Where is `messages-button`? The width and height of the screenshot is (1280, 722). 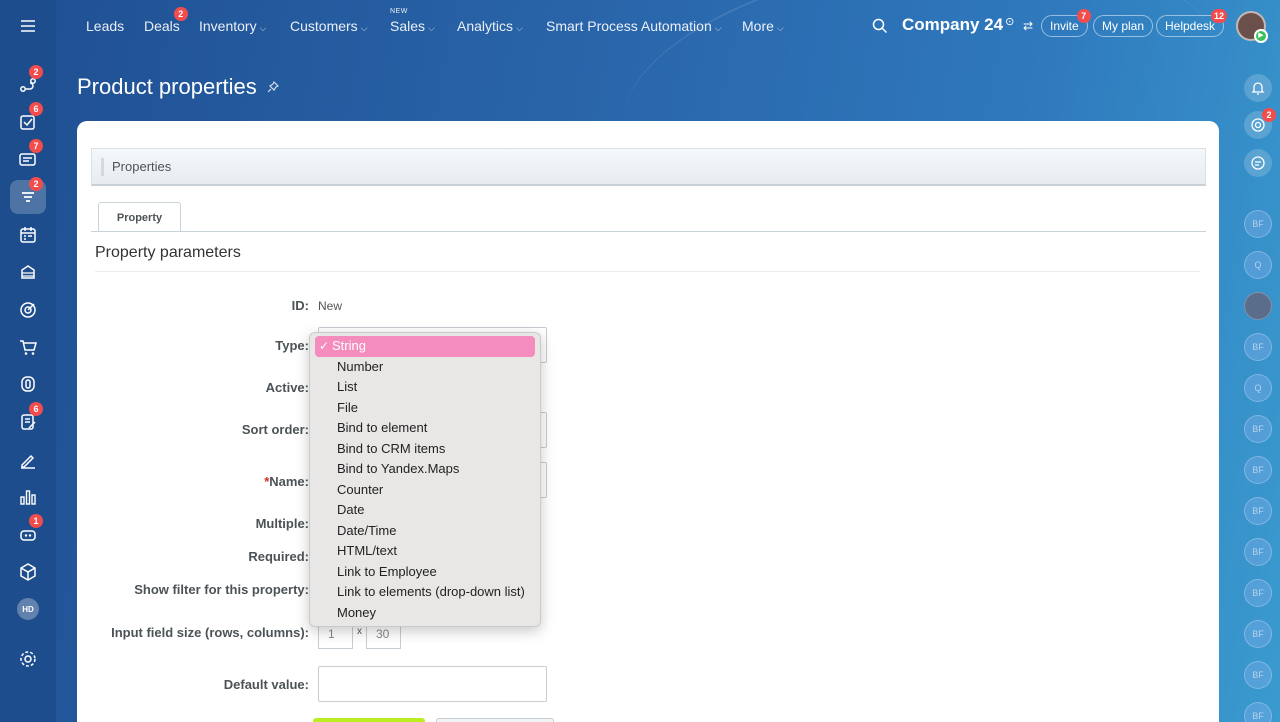
messages-button is located at coordinates (1258, 163).